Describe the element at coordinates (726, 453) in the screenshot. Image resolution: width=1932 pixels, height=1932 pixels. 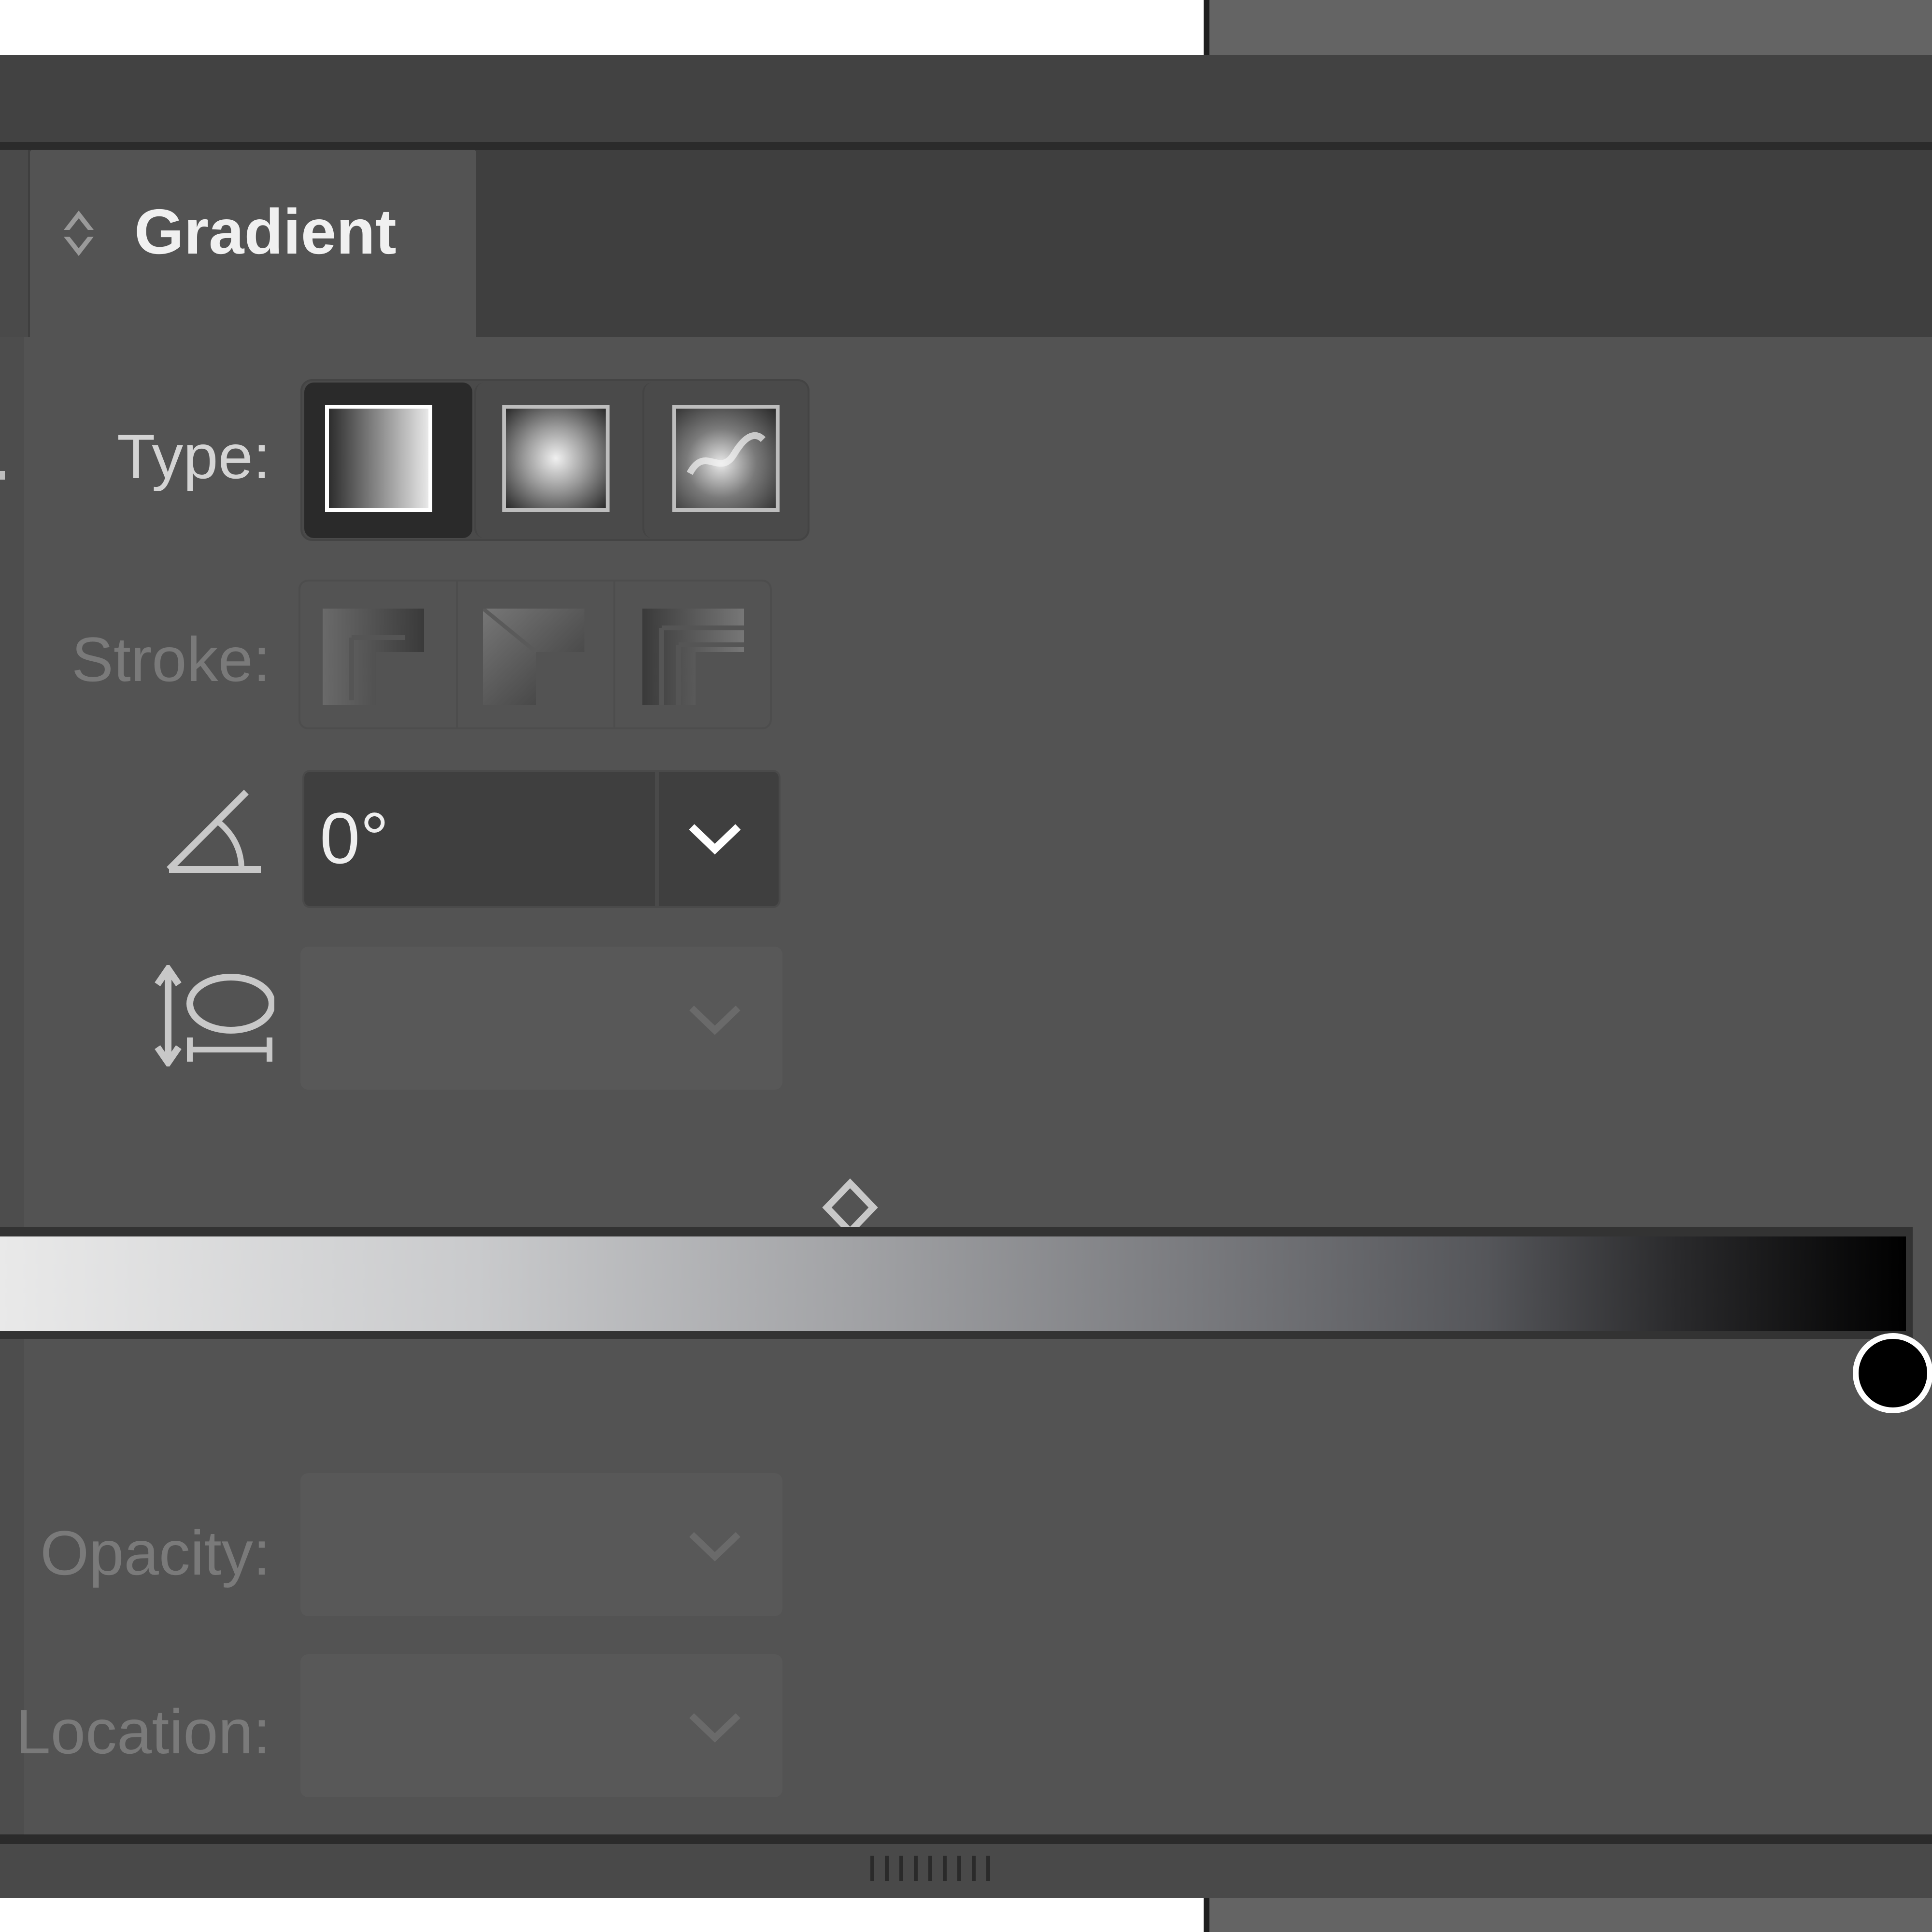
I see `freeform-curve-icon` at that location.